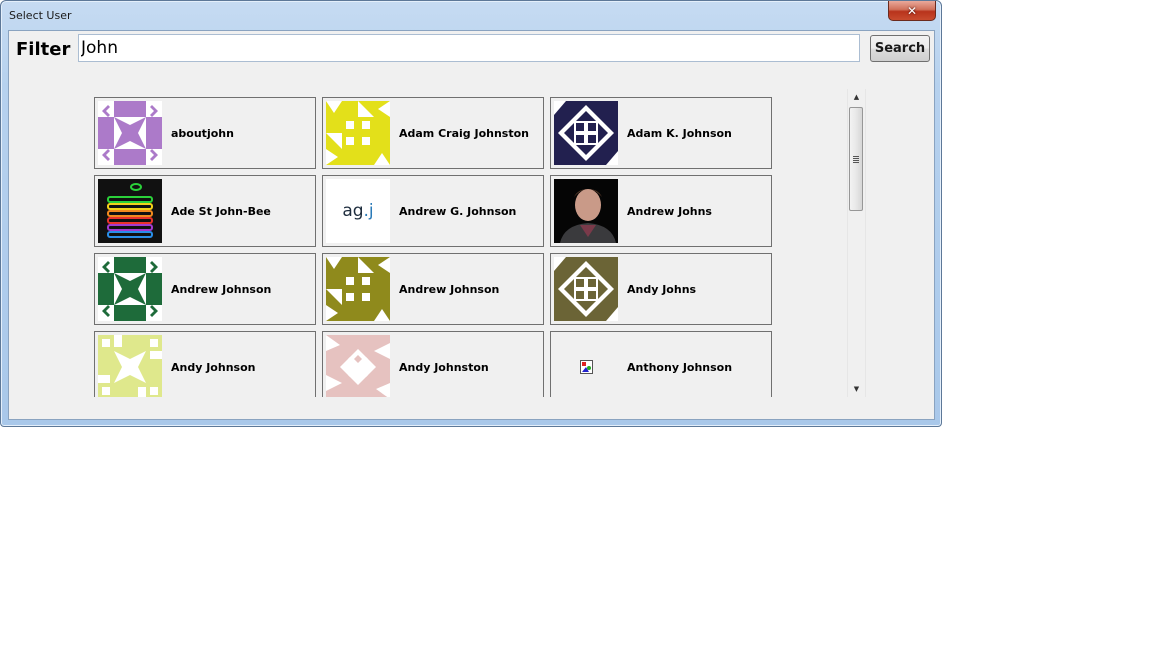  I want to click on scroll-up-button: ▲, so click(856, 97).